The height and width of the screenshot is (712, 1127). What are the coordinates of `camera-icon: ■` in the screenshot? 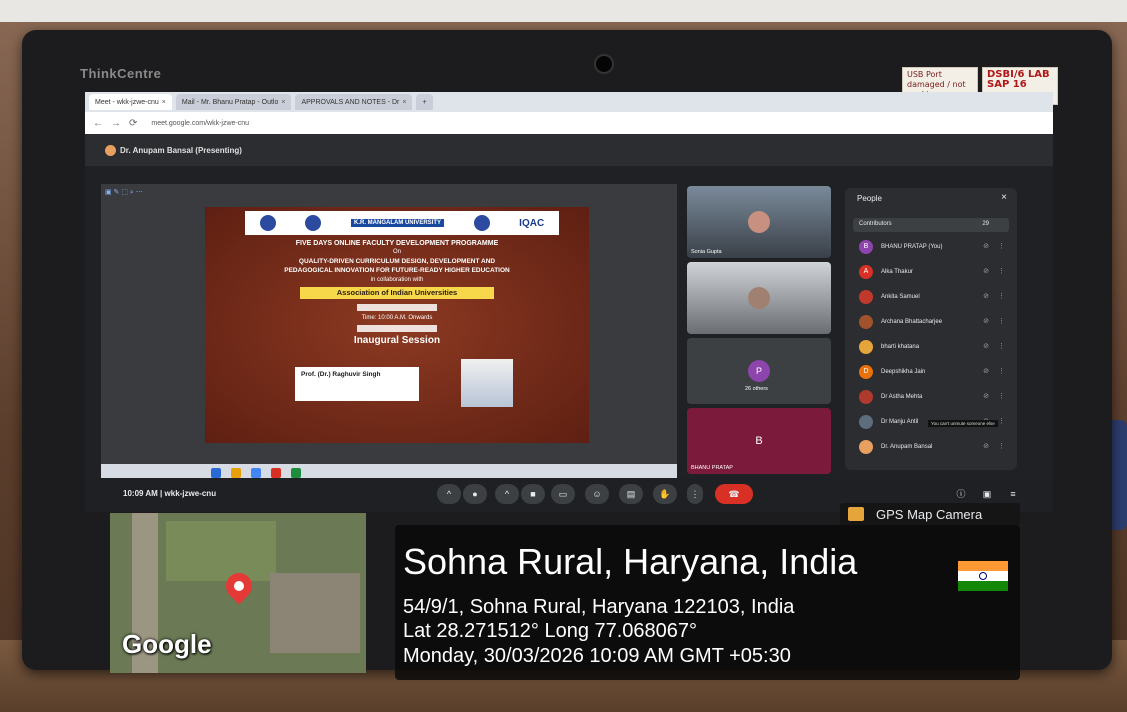 It's located at (533, 494).